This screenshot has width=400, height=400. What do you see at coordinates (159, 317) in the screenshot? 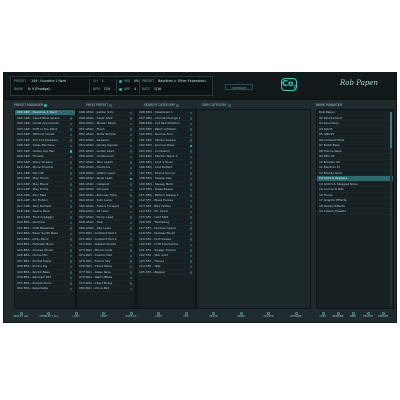
I see `copy-button: COPY` at bounding box center [159, 317].